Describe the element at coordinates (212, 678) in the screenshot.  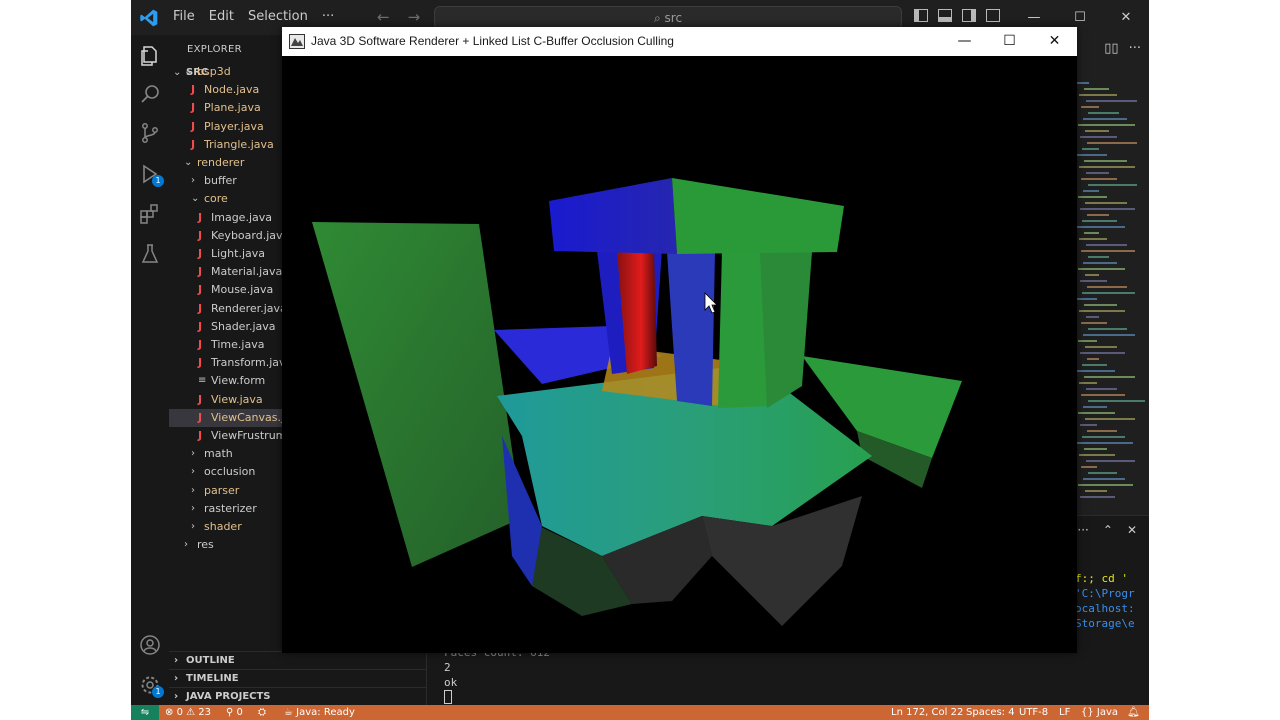
I see `section-timeline-label: TIMELINE` at that location.